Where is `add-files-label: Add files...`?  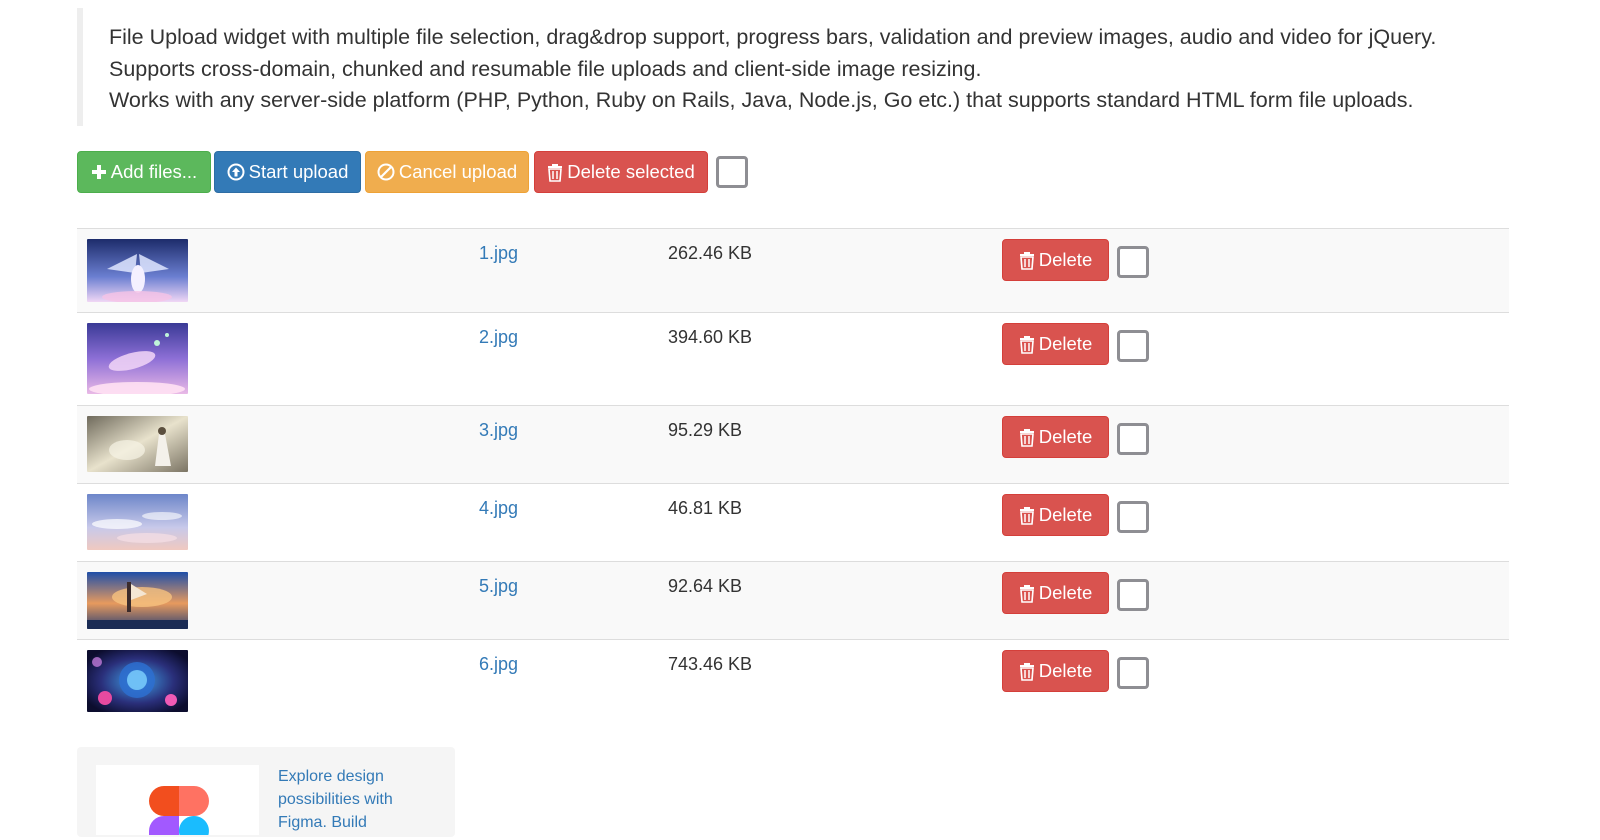 add-files-label: Add files... is located at coordinates (154, 171).